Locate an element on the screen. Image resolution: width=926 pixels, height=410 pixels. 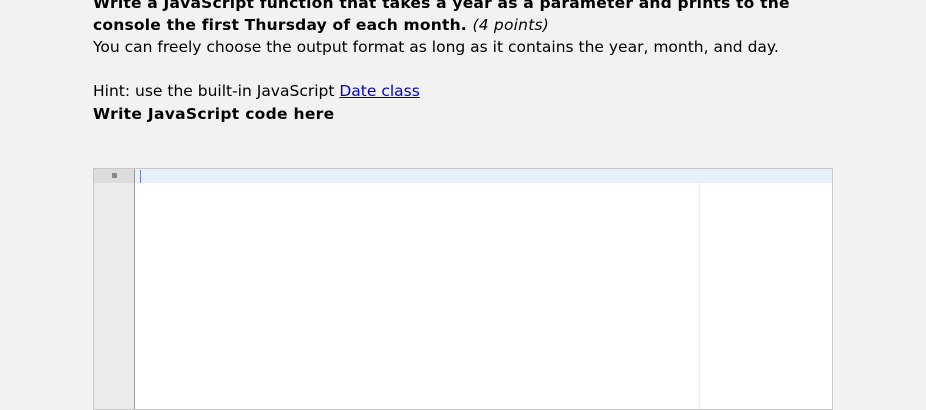
date-class-link: Date class is located at coordinates (379, 91).